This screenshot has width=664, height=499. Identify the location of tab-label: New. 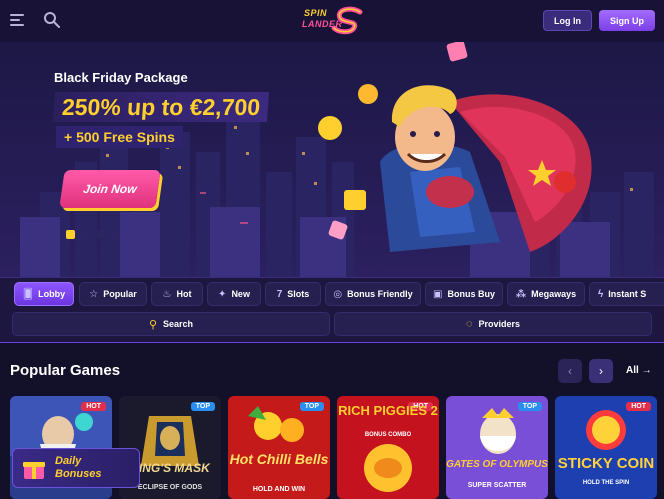
(240, 294).